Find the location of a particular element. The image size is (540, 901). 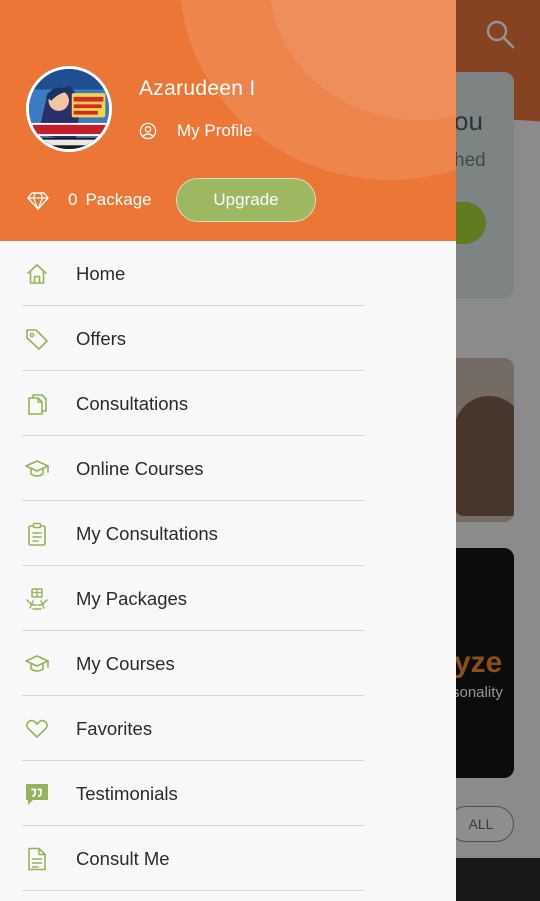

quote-icon is located at coordinates (37, 794).